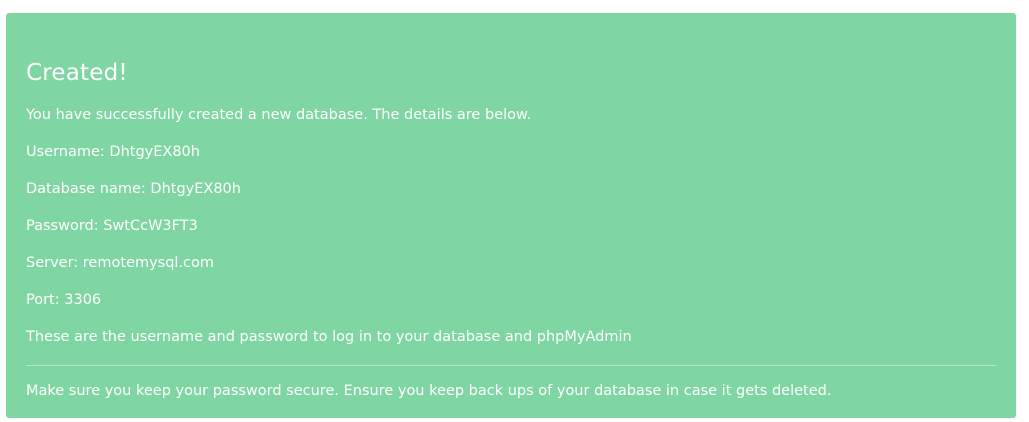 The width and height of the screenshot is (1029, 422). I want to click on divider, so click(511, 365).